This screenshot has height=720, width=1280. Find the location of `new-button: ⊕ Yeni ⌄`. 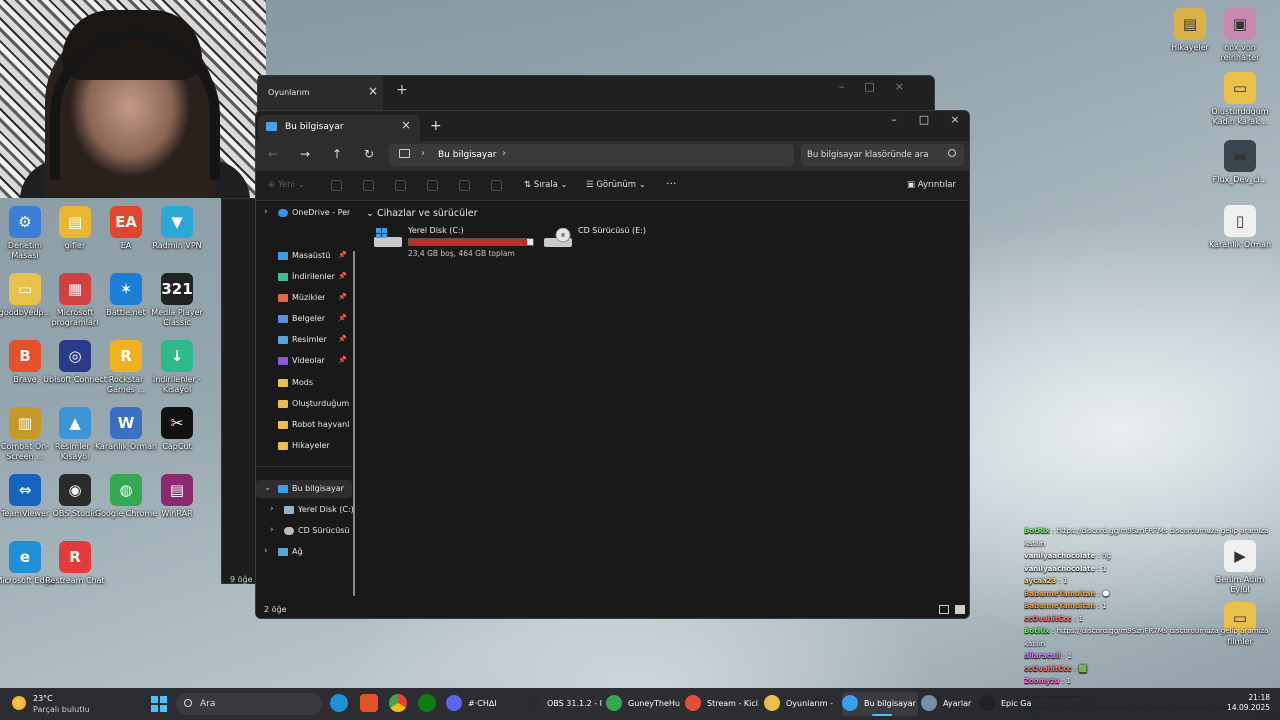

new-button: ⊕ Yeni ⌄ is located at coordinates (286, 185).